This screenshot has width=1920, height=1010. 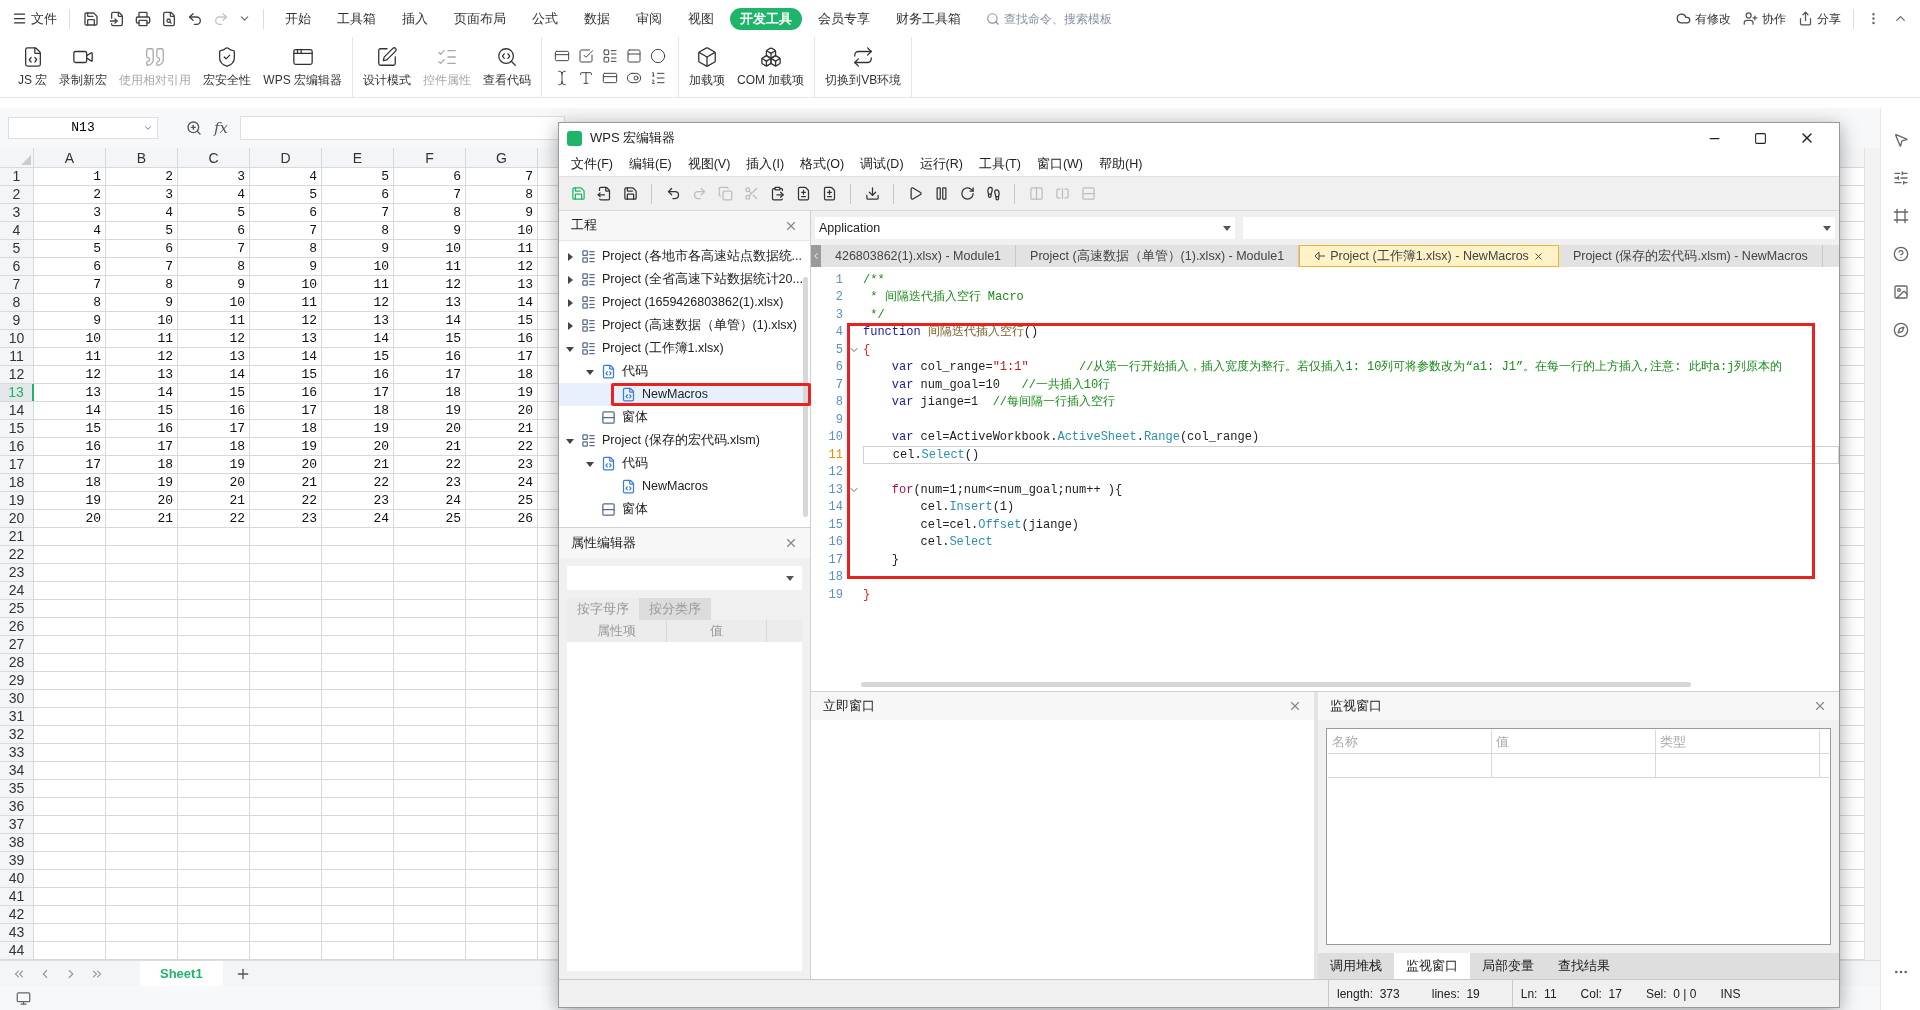 I want to click on row-header: 40, so click(x=17, y=878).